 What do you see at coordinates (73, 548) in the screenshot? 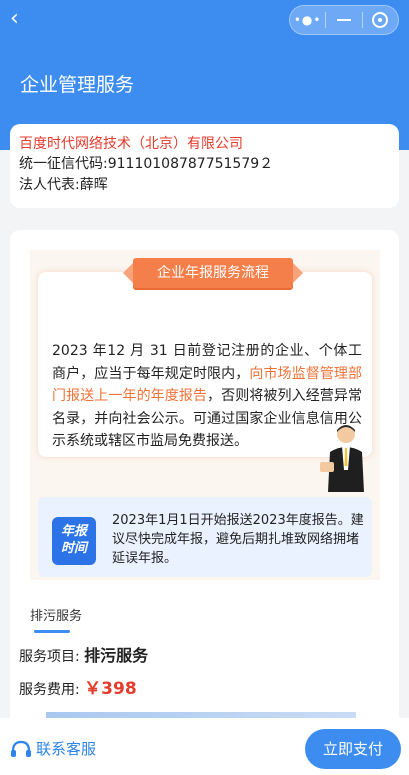
I see `timing-badge-line: 时间` at bounding box center [73, 548].